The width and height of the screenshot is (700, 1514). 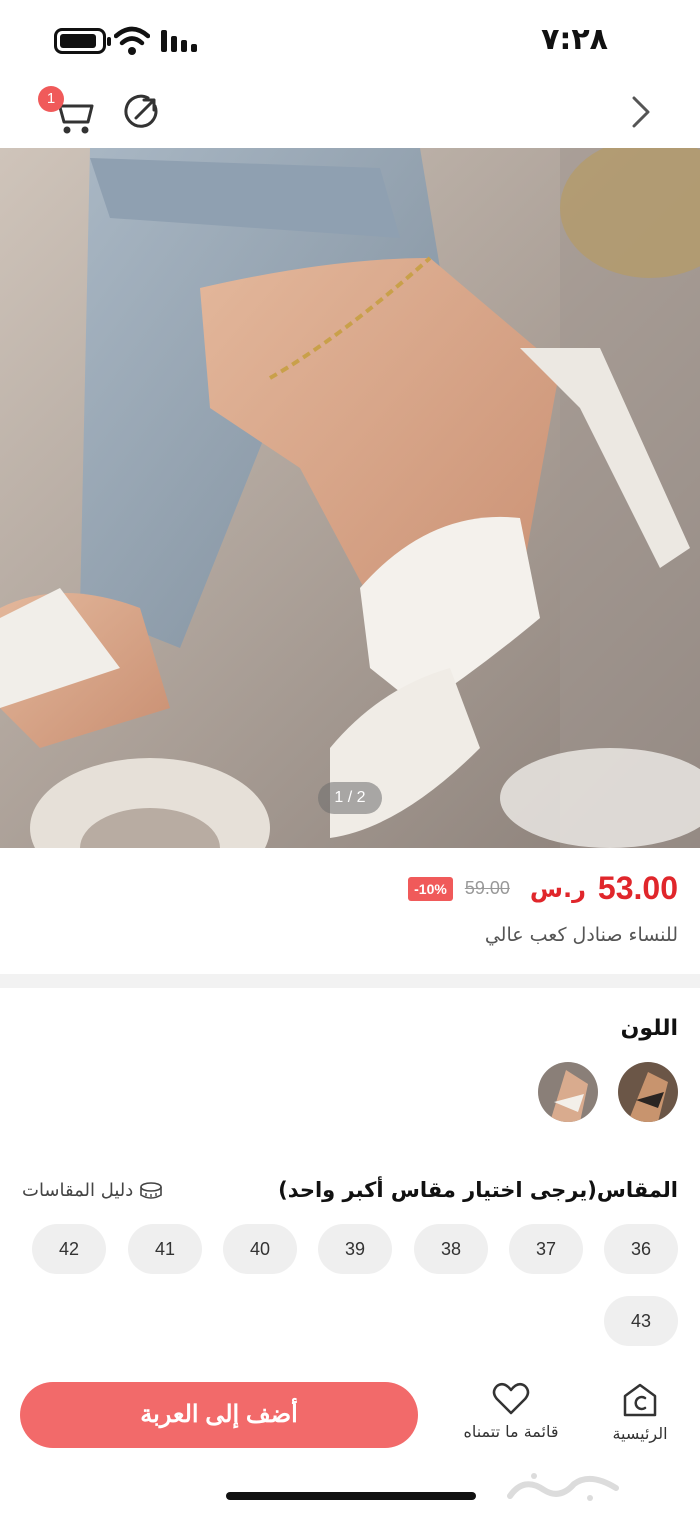 I want to click on size-chip-42: 42, so click(x=69, y=1249).